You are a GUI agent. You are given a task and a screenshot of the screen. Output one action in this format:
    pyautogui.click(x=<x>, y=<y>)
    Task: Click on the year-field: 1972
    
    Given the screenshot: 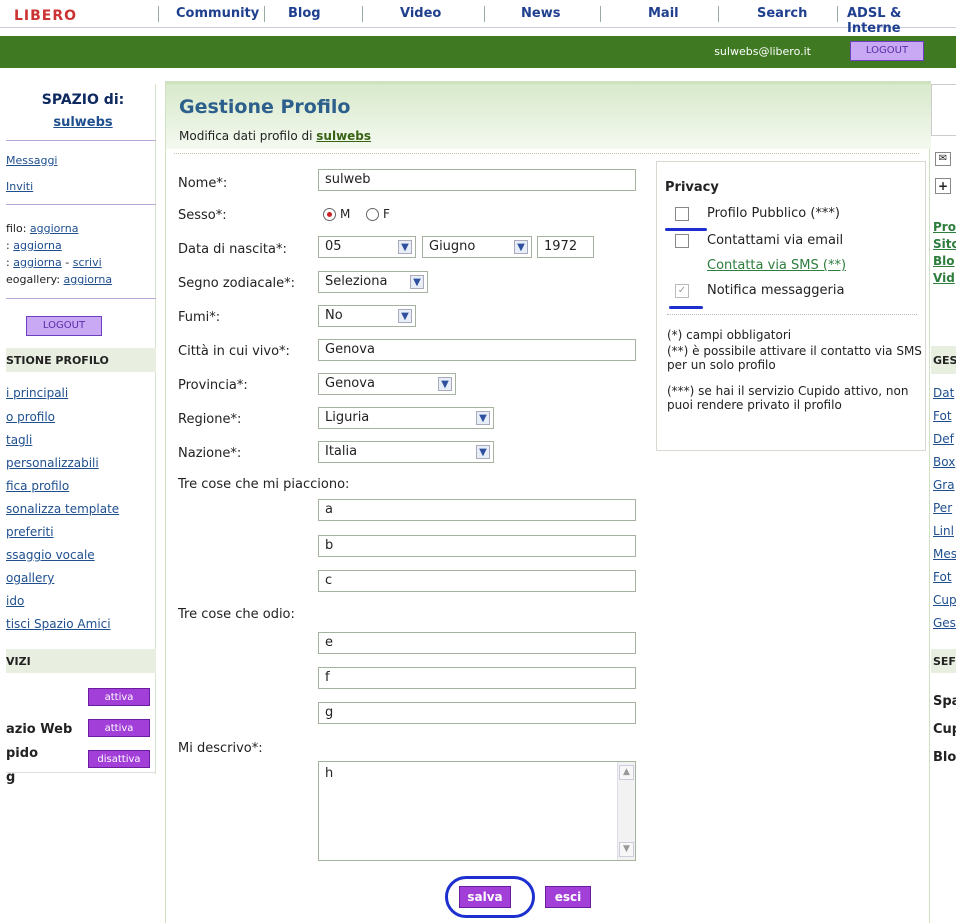 What is the action you would take?
    pyautogui.click(x=565, y=247)
    